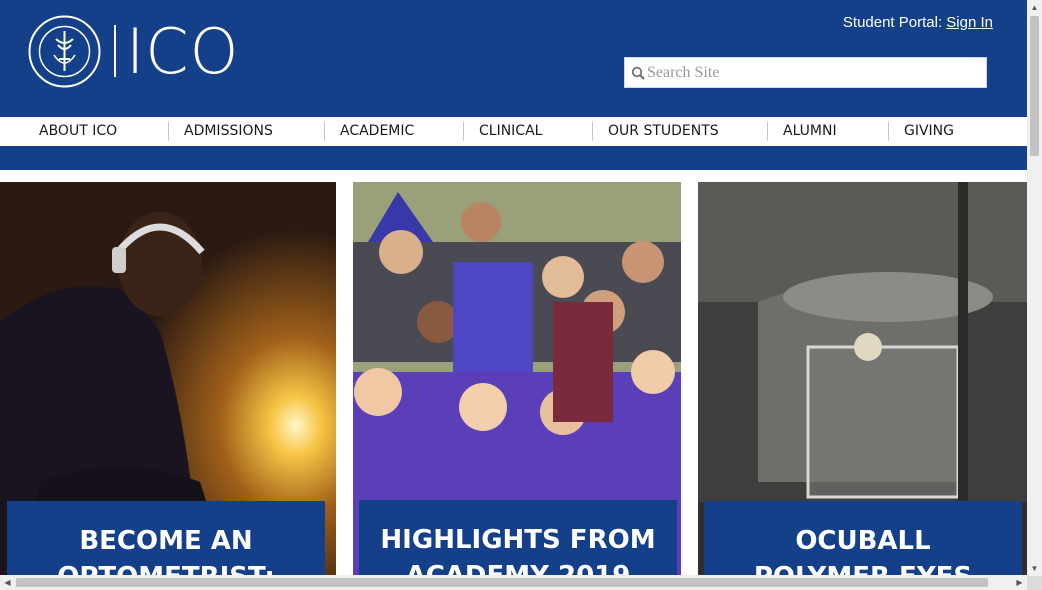  I want to click on vertical-scrollbar: ▲ ▼, so click(1034, 288).